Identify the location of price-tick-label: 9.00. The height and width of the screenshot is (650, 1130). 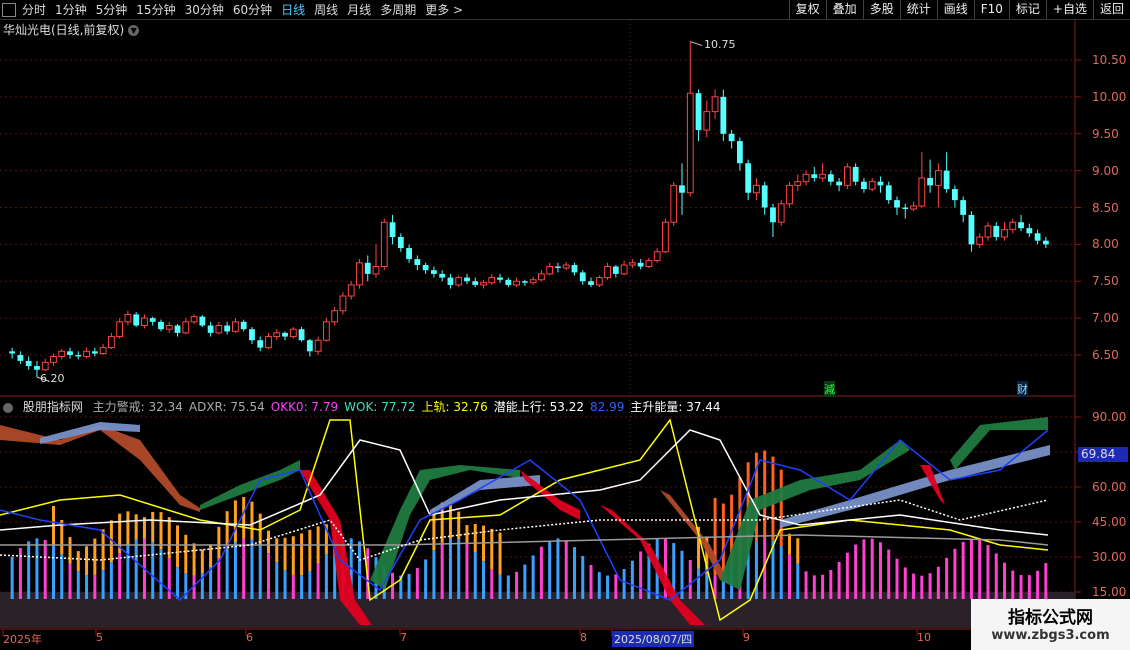
(1105, 170).